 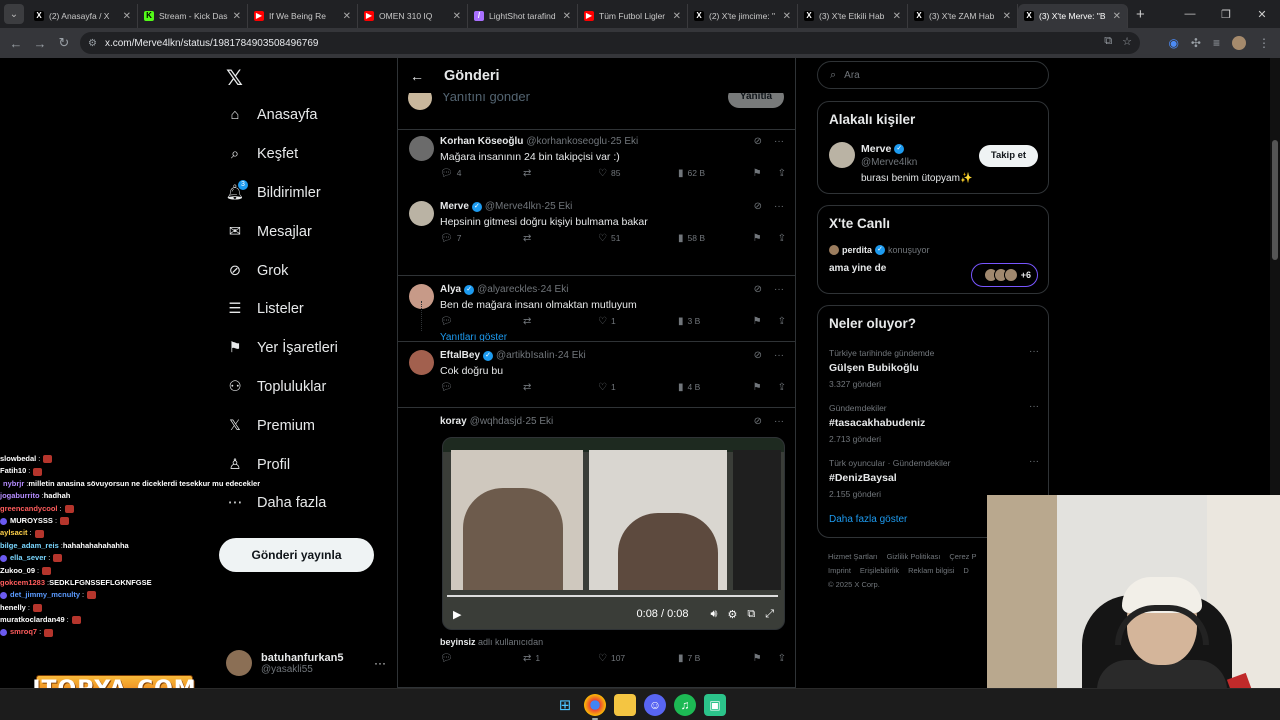 I want to click on nav-item-bildirimler: 🔔︎ 3 Bildirimler, so click(x=311, y=193).